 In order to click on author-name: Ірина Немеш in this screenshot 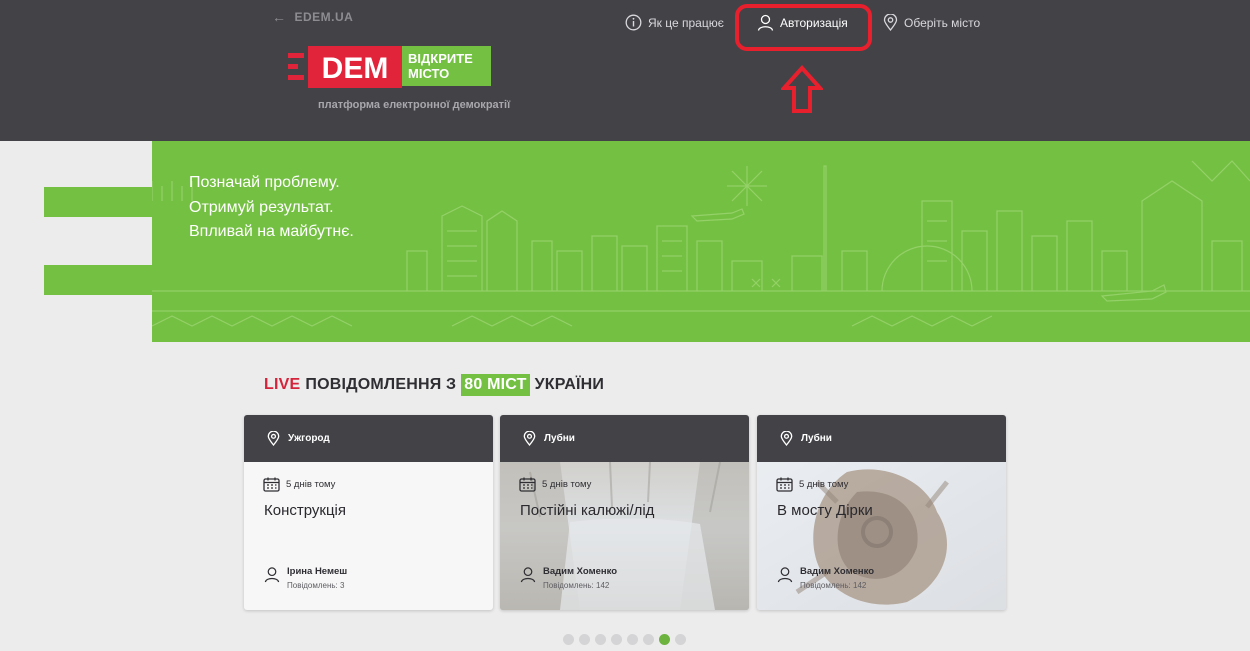, I will do `click(317, 571)`.